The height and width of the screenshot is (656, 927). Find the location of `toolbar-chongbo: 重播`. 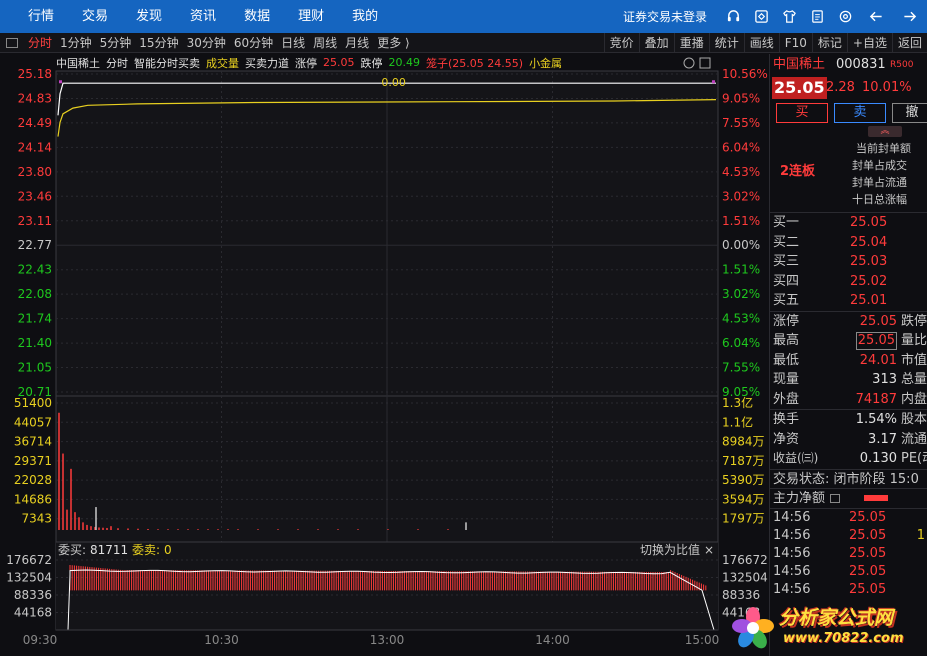

toolbar-chongbo: 重播 is located at coordinates (691, 43).